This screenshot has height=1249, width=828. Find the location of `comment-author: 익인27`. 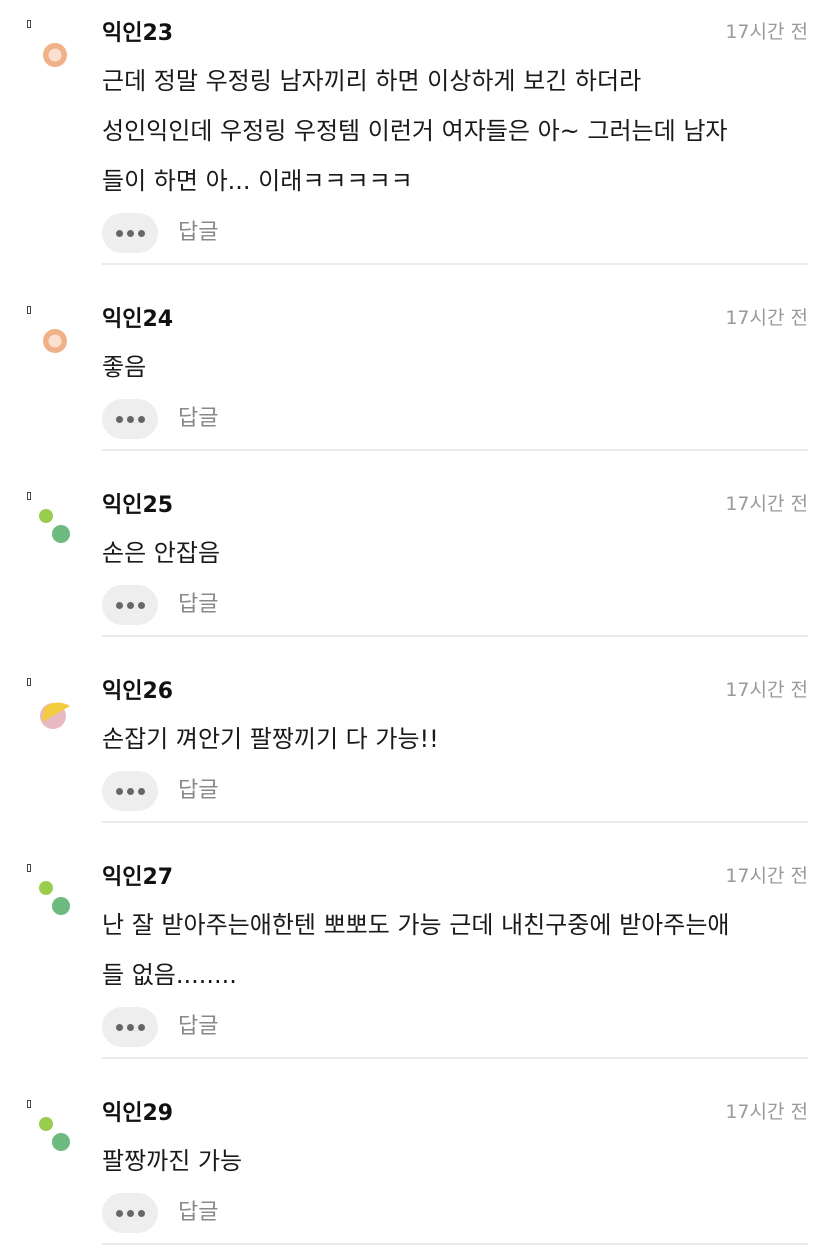

comment-author: 익인27 is located at coordinates (137, 878).